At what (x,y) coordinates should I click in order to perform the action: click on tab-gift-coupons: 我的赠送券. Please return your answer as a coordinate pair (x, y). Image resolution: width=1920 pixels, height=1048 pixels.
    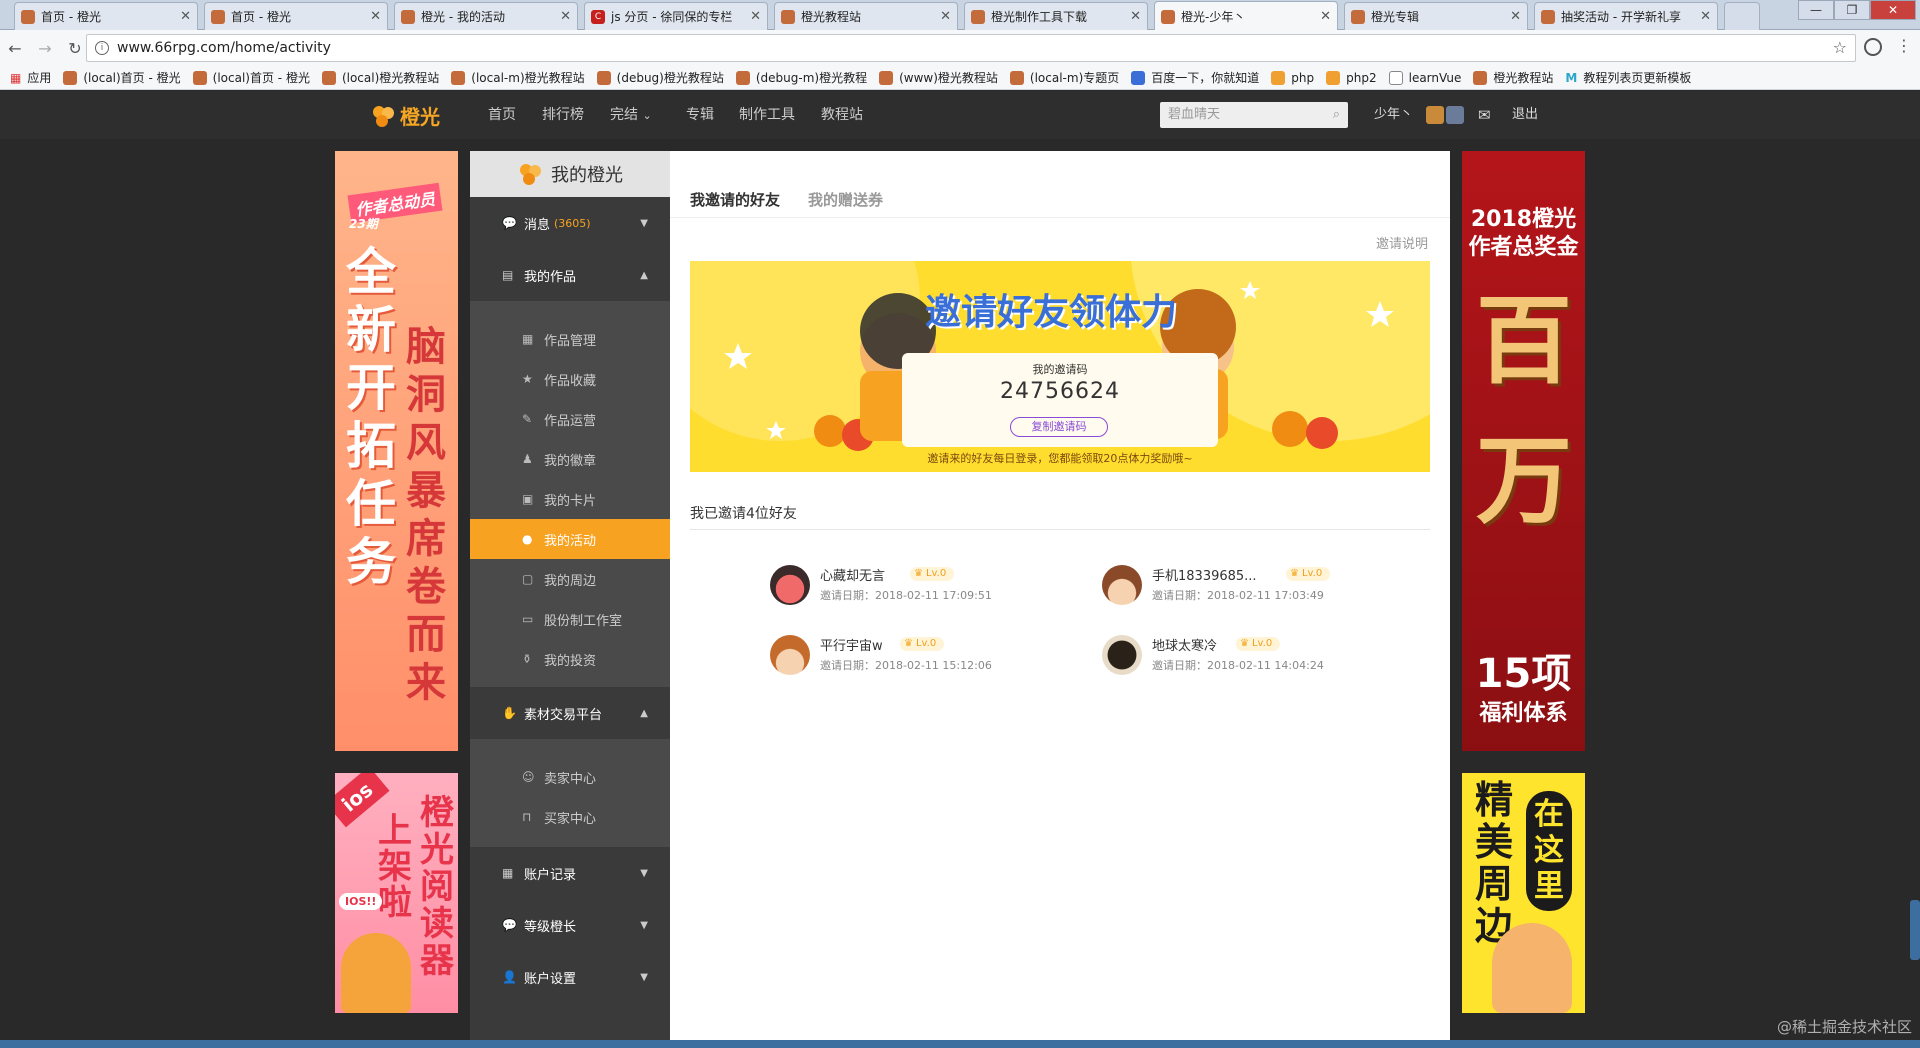
    Looking at the image, I should click on (845, 199).